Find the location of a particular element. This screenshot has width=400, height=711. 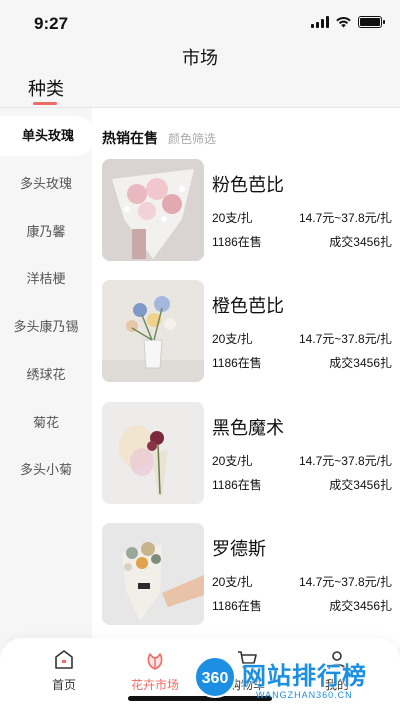

sidebar-item-hydrangea: 绣球花 is located at coordinates (46, 375).